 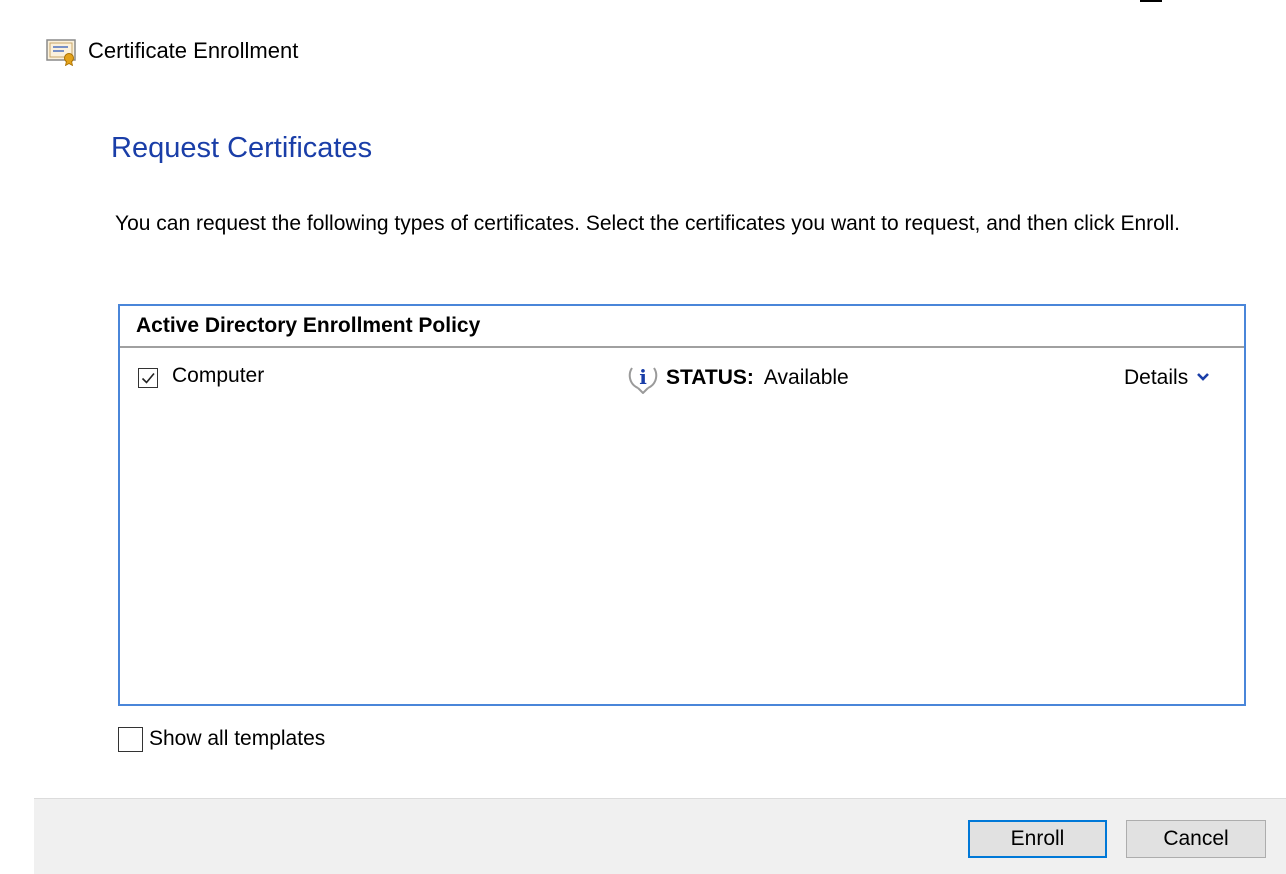 What do you see at coordinates (218, 375) in the screenshot?
I see `certificate-label: Computer` at bounding box center [218, 375].